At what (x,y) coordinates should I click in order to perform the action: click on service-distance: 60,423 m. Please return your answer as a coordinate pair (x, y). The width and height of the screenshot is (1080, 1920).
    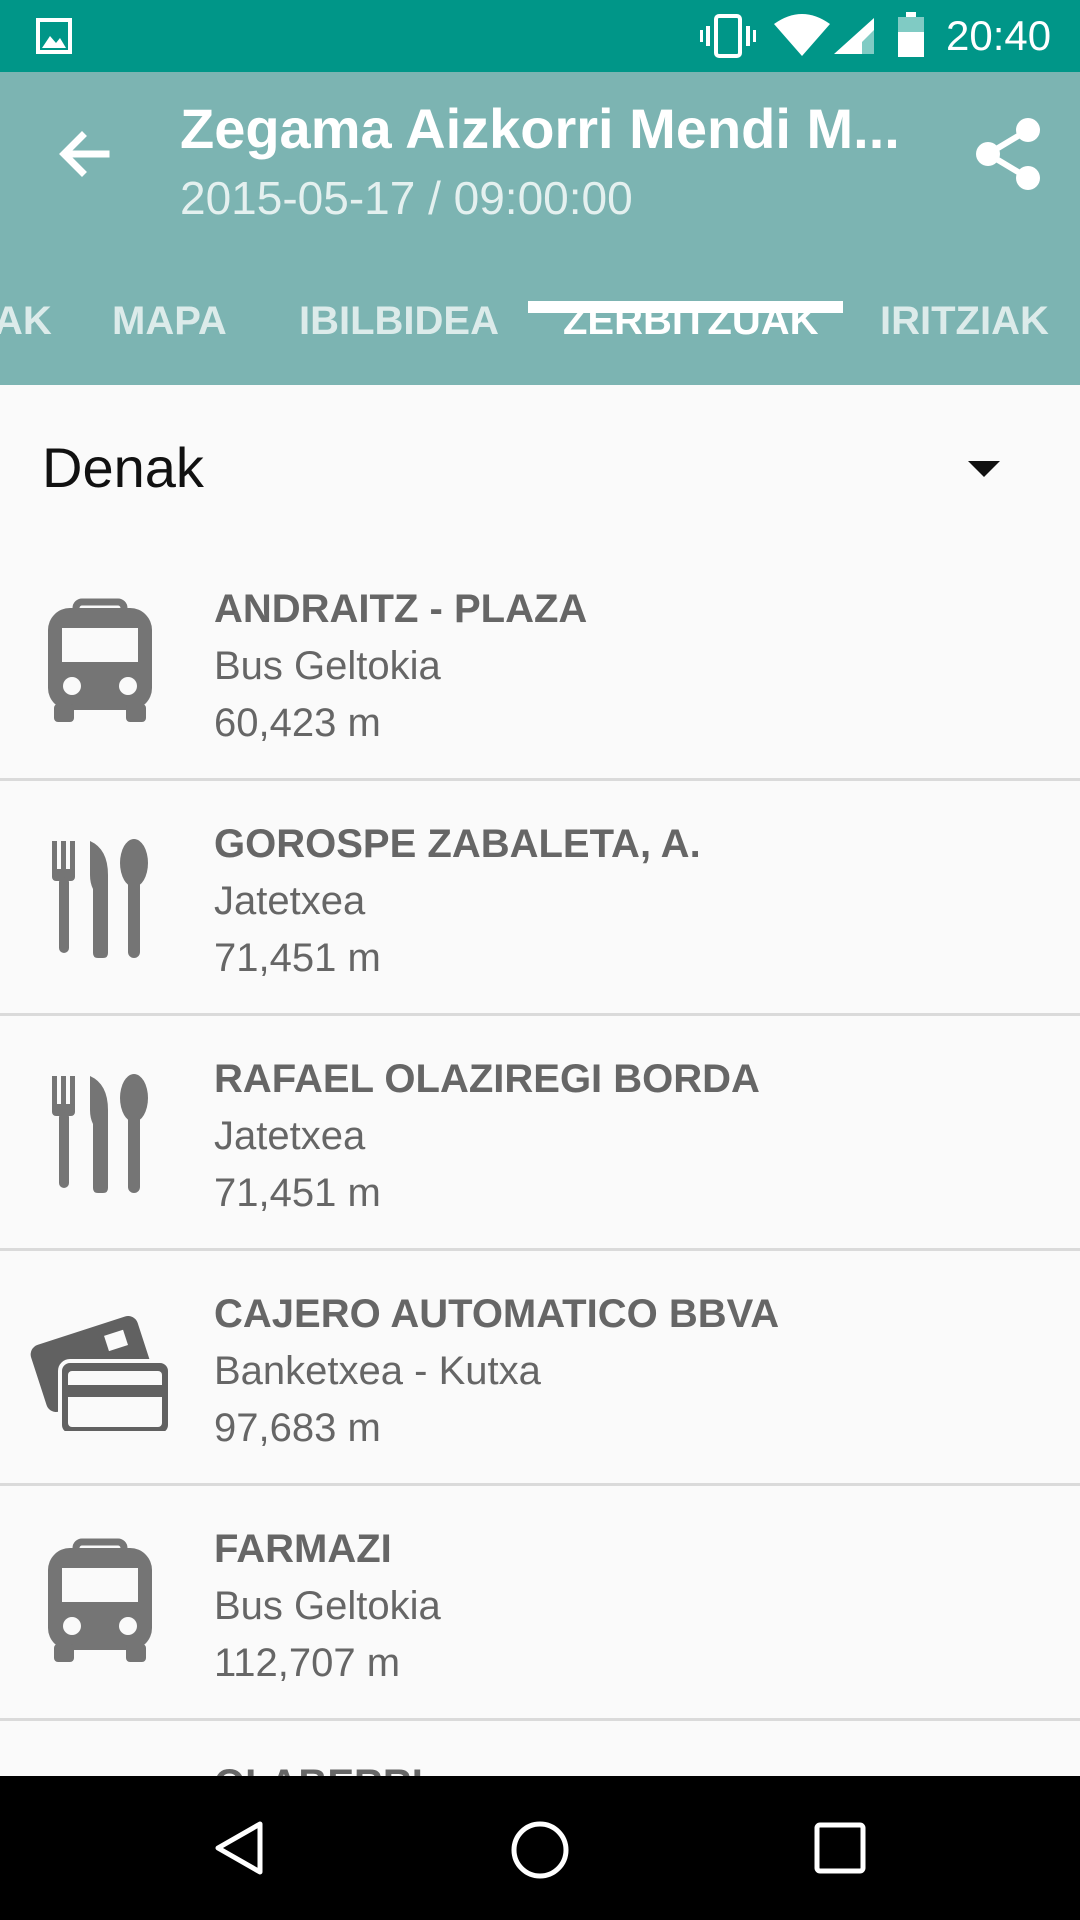
    Looking at the image, I should click on (297, 723).